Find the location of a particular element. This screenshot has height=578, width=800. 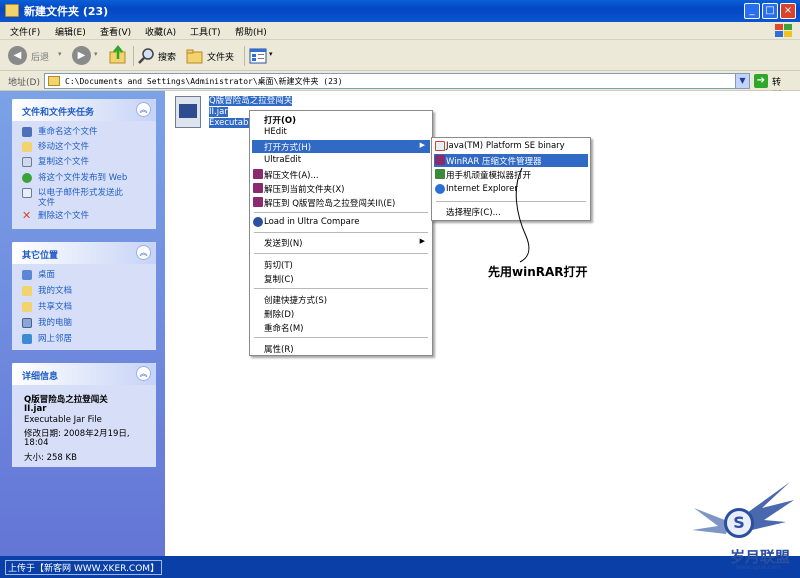

menu-item-ultra-compare: Load in Ultra Compare is located at coordinates (341, 222).